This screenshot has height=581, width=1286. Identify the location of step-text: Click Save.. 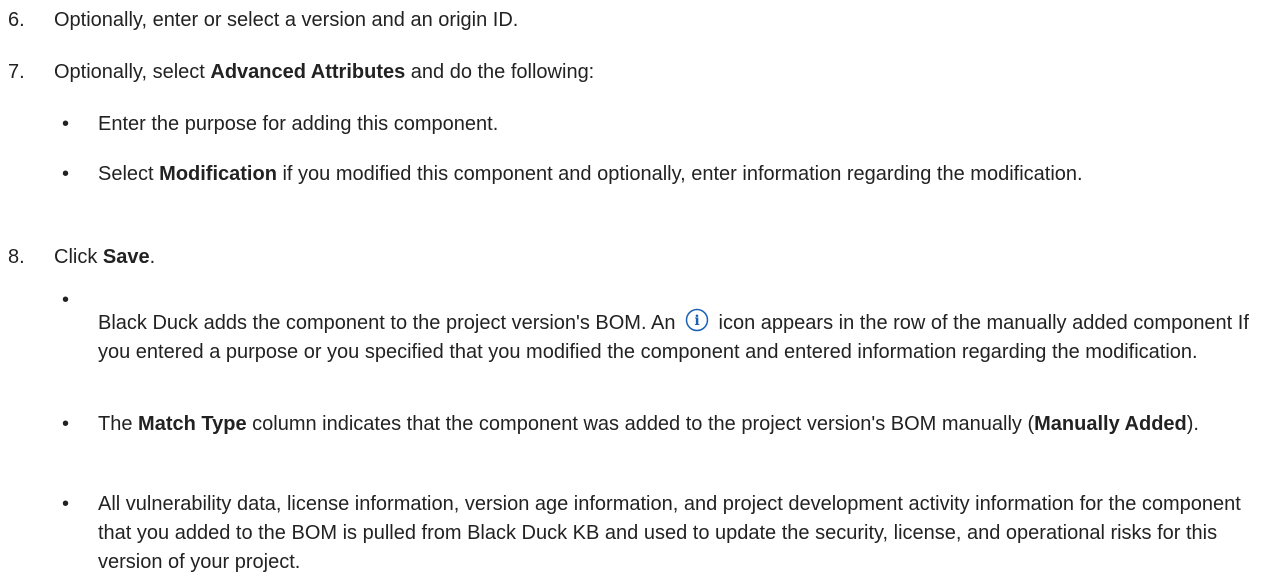
(105, 257).